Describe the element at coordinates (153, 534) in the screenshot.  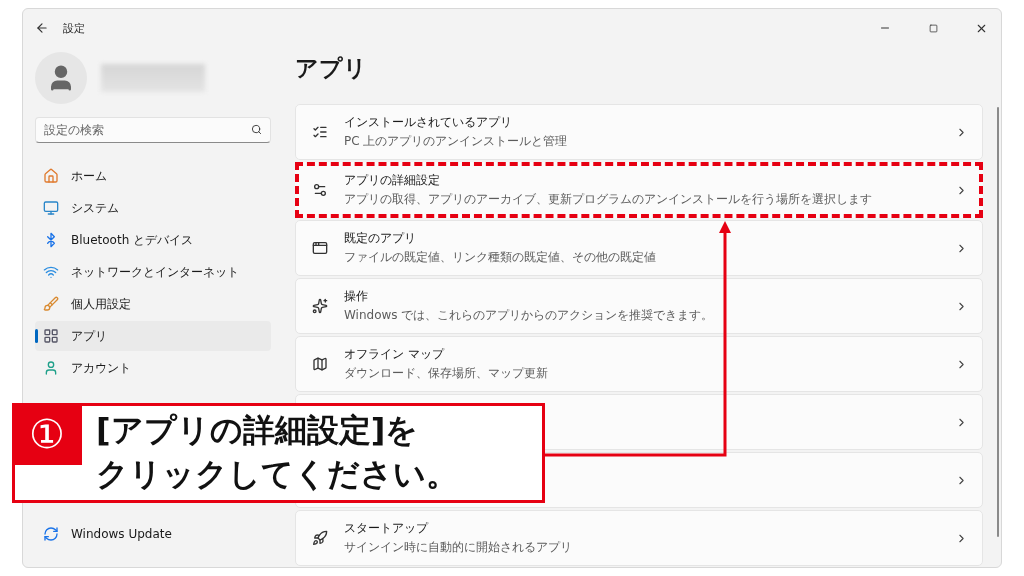
I see `sidebar-item: Windows Update` at that location.